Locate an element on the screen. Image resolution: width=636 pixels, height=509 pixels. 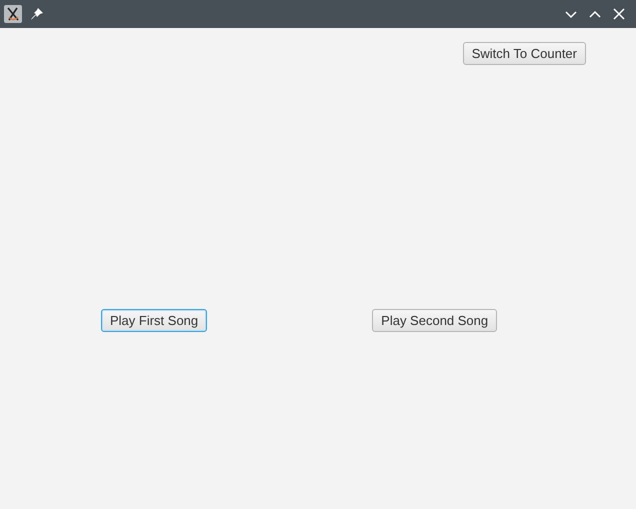
app-icon is located at coordinates (13, 14).